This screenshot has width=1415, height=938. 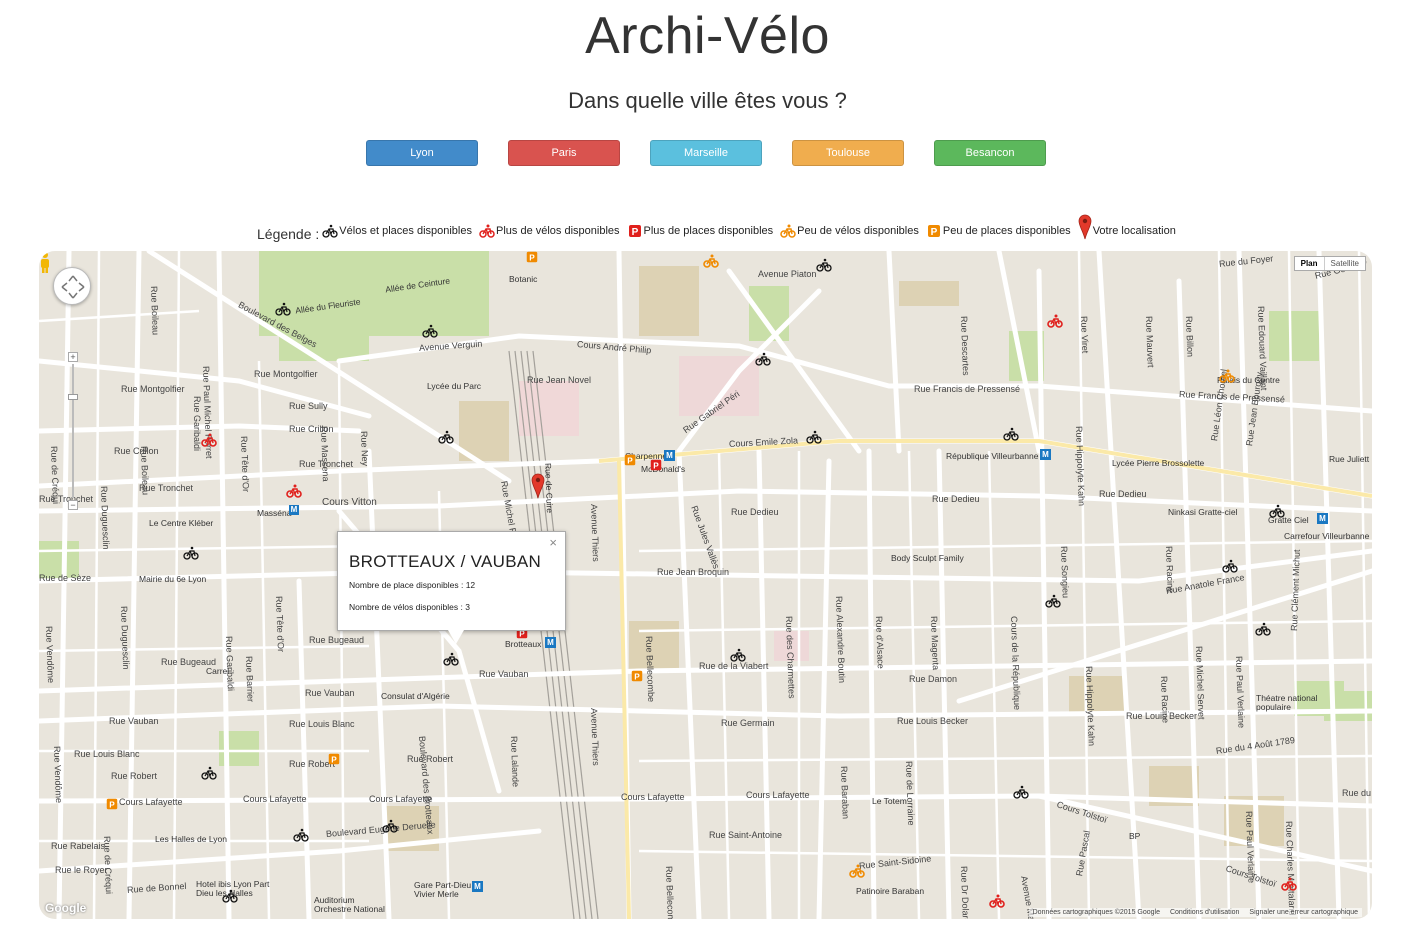 What do you see at coordinates (415, 696) in the screenshot?
I see `poi-label: Consulat d'Algérie` at bounding box center [415, 696].